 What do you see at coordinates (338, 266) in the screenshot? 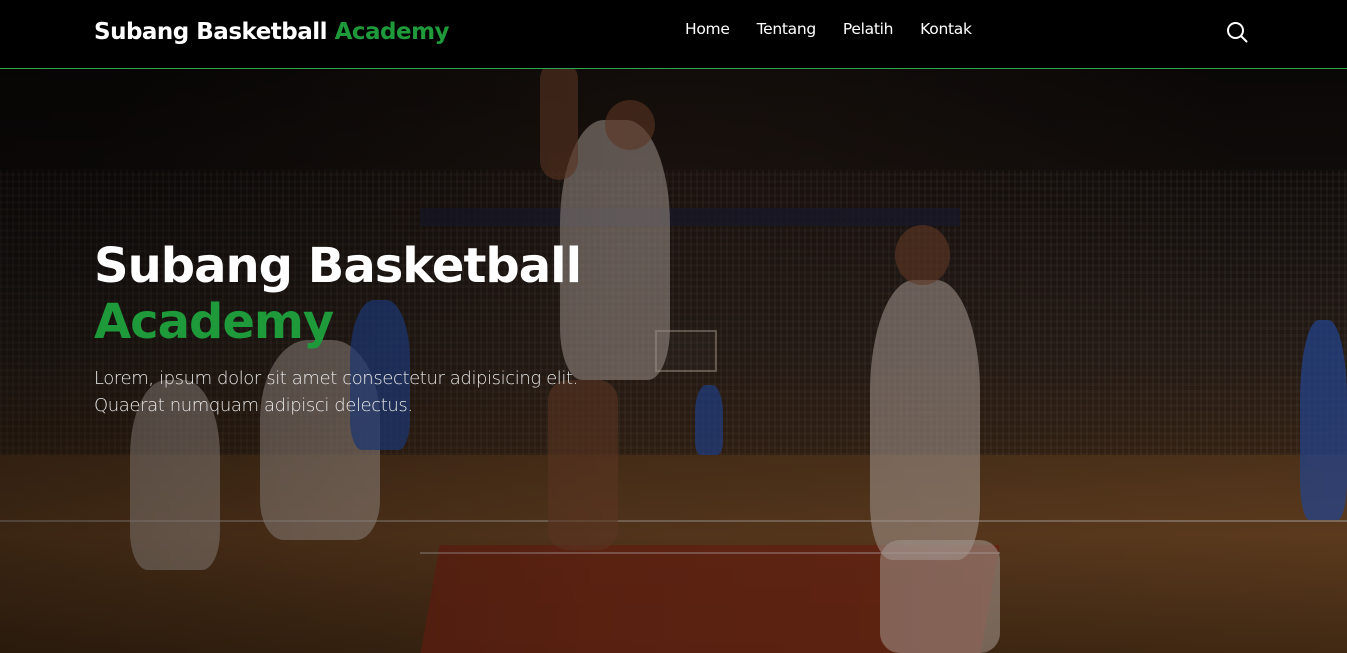
I see `hero-title-main: Subang Basketball` at bounding box center [338, 266].